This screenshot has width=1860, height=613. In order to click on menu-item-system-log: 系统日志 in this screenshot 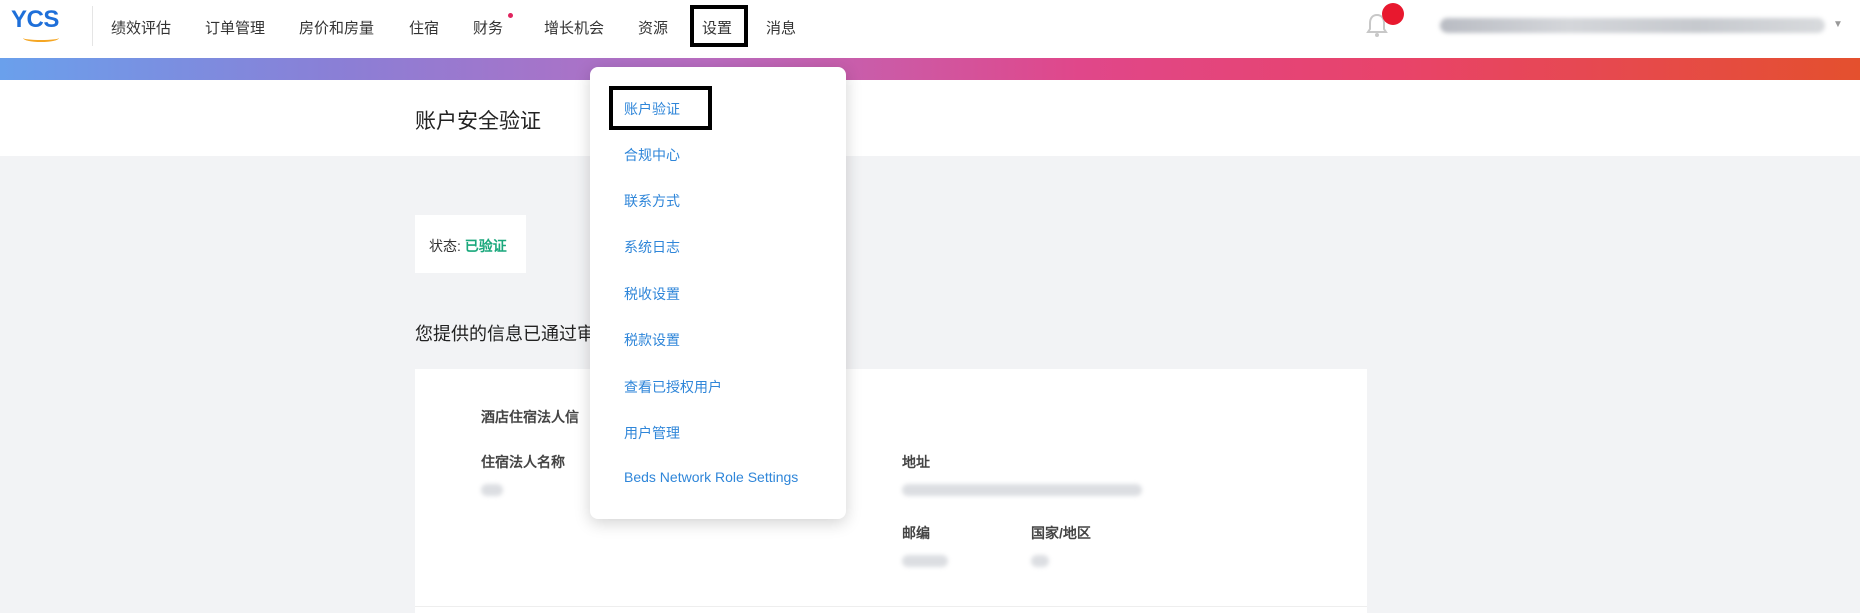, I will do `click(652, 247)`.